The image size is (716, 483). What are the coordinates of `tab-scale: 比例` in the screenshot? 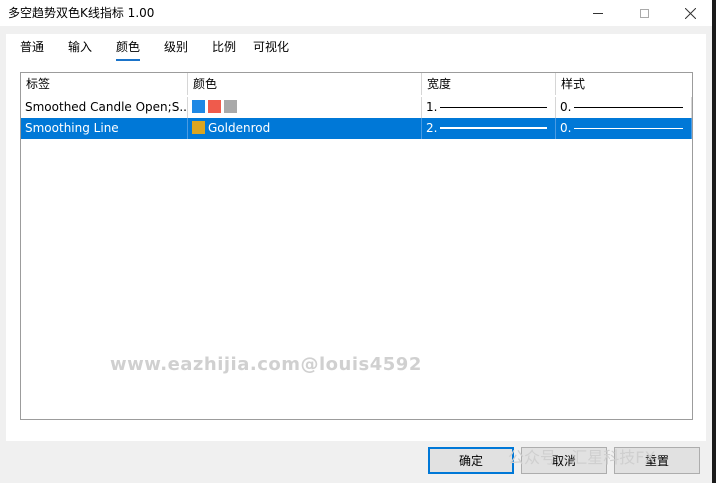 It's located at (224, 48).